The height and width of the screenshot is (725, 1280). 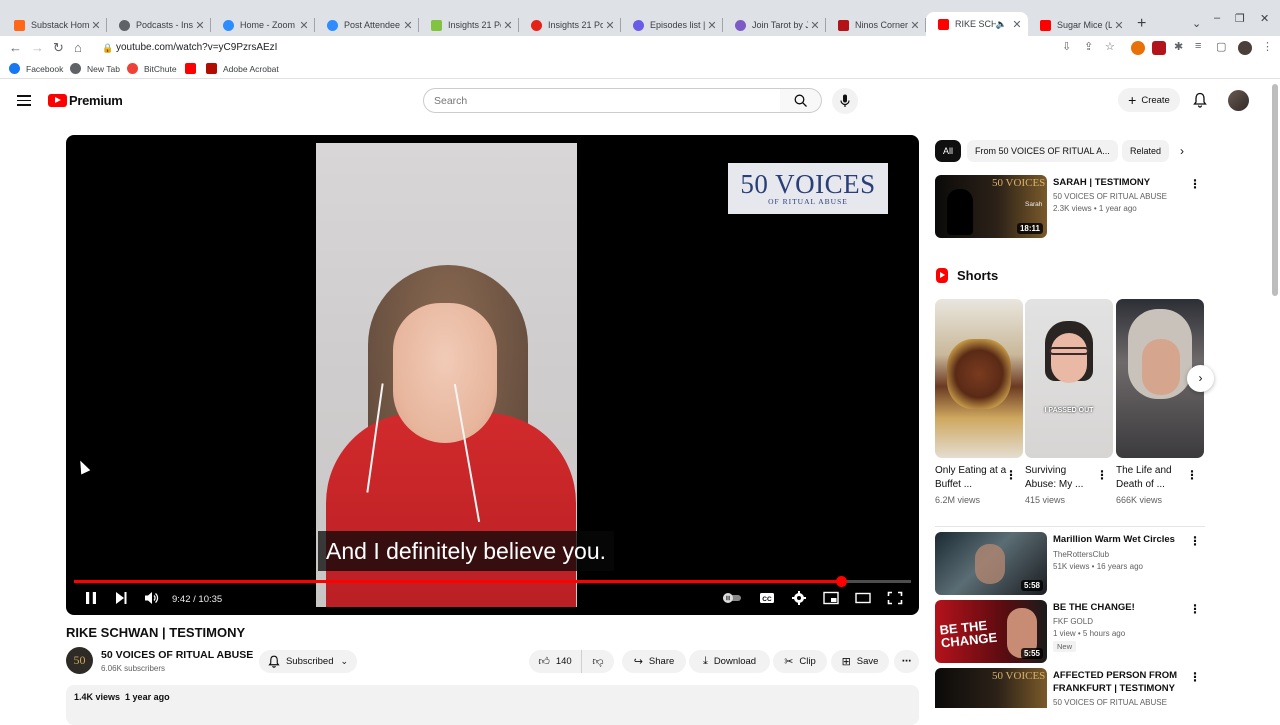 What do you see at coordinates (906, 661) in the screenshot?
I see `more-actions-button: ⋯` at bounding box center [906, 661].